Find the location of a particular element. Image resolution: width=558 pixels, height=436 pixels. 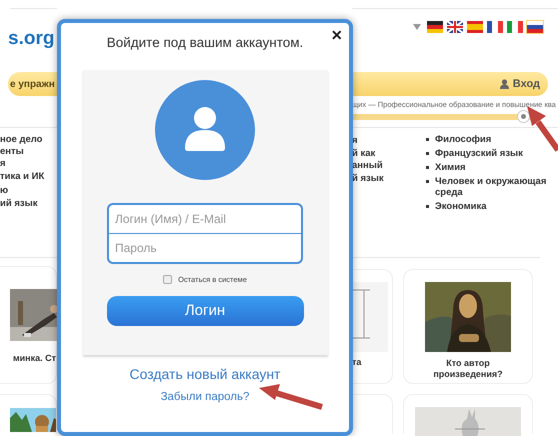

subject-link: Человек и окружающая среда is located at coordinates (494, 187).